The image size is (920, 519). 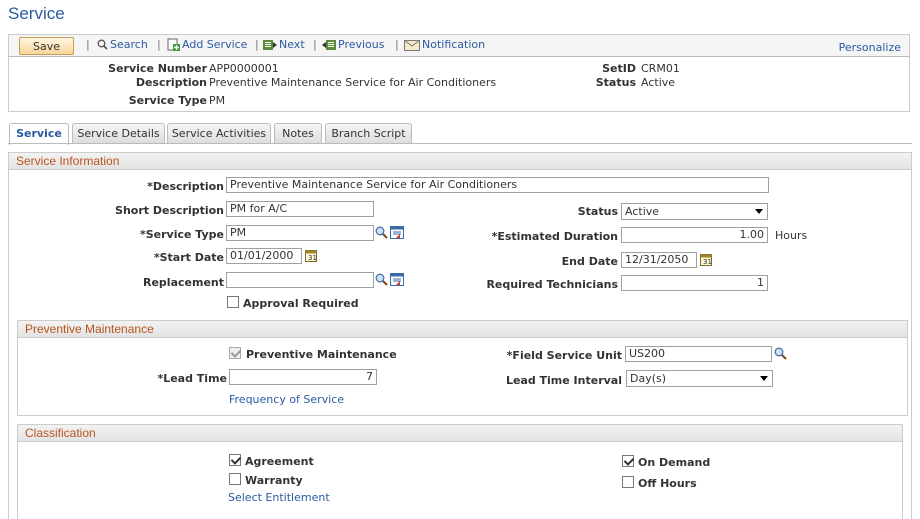 I want to click on section-title: Service Information, so click(x=460, y=161).